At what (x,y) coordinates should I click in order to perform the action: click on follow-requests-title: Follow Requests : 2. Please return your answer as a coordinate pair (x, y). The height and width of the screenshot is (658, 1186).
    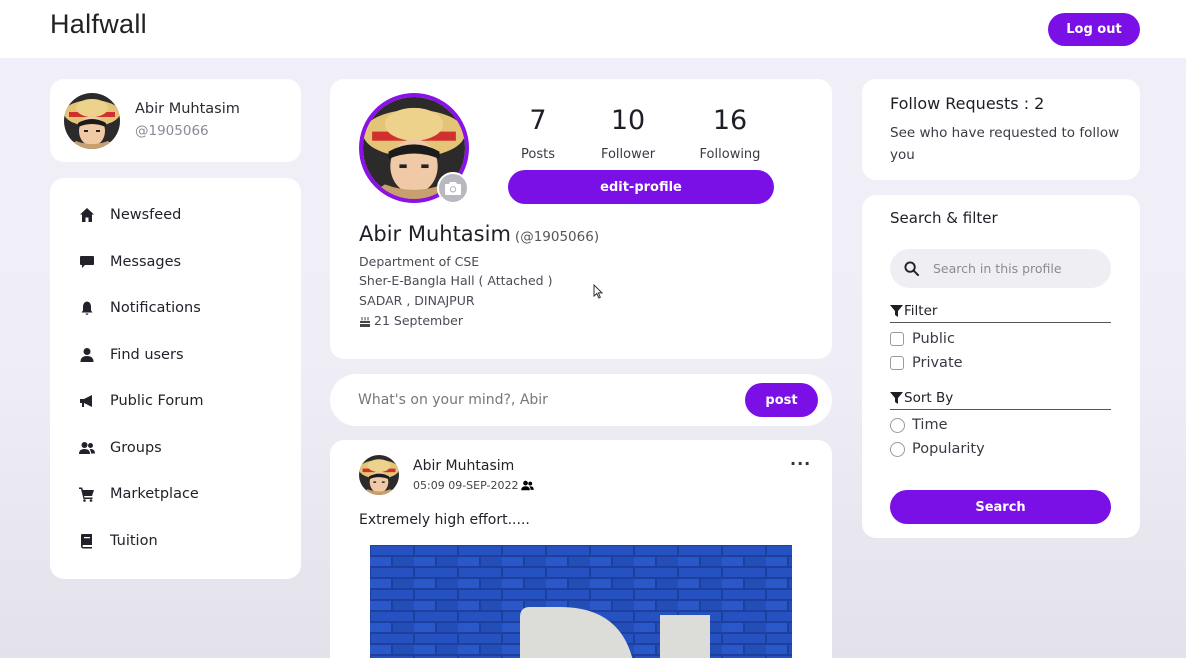
    Looking at the image, I should click on (967, 103).